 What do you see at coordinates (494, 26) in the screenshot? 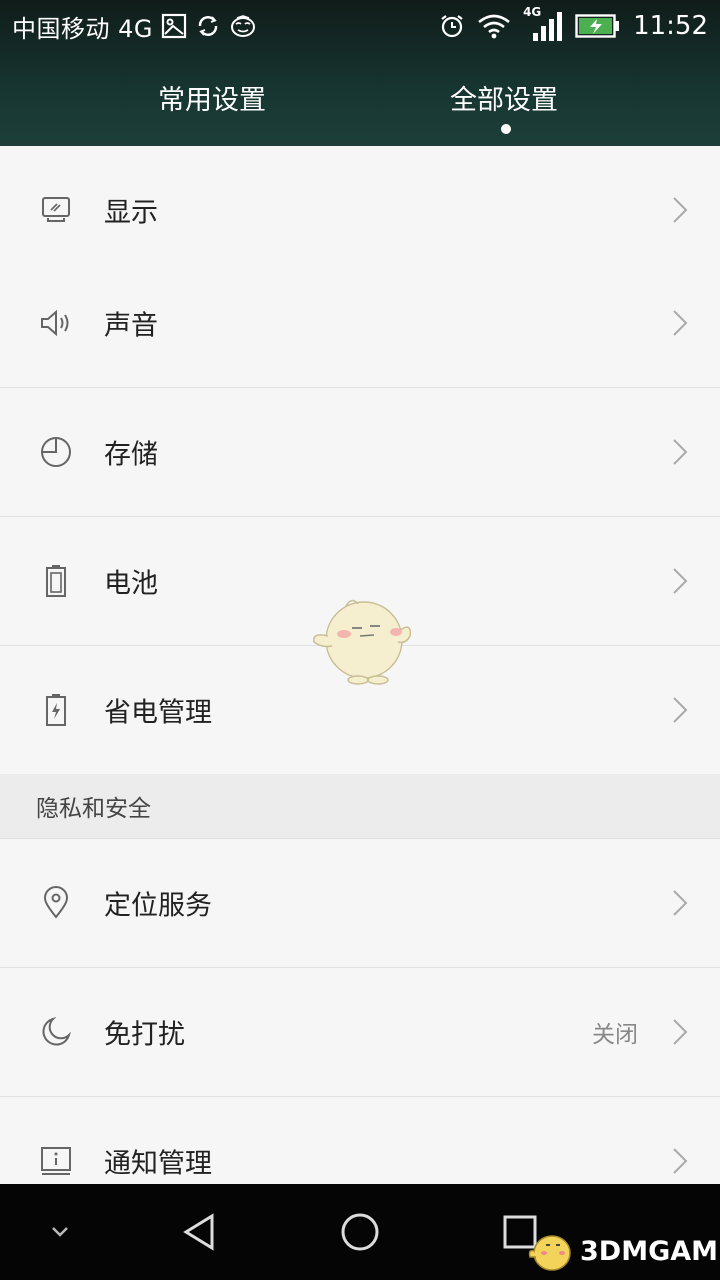
I see `wifi-icon` at bounding box center [494, 26].